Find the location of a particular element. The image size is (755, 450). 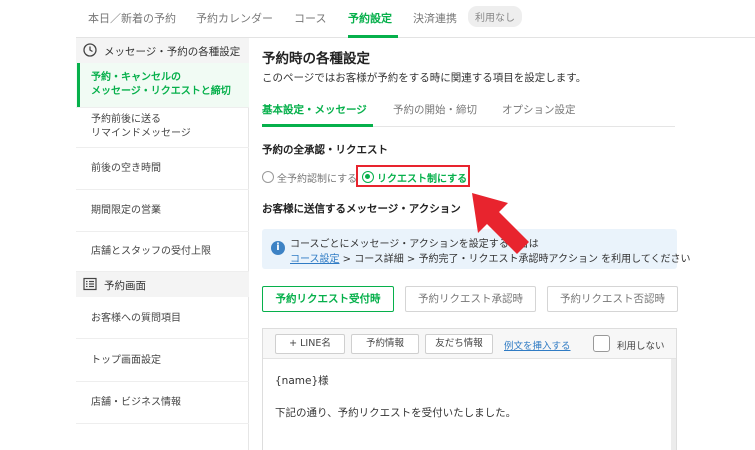

editor-line: 下記の通り、予約リクエストを受付いたしました。 is located at coordinates (395, 412).